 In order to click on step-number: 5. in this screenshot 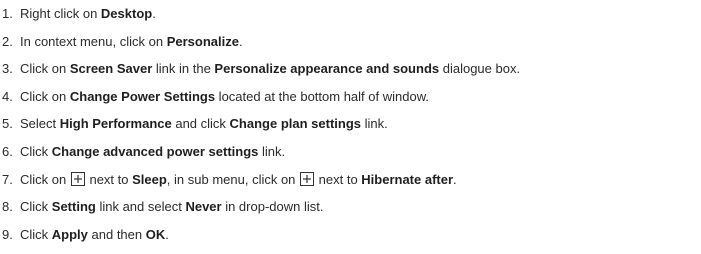, I will do `click(7, 124)`.